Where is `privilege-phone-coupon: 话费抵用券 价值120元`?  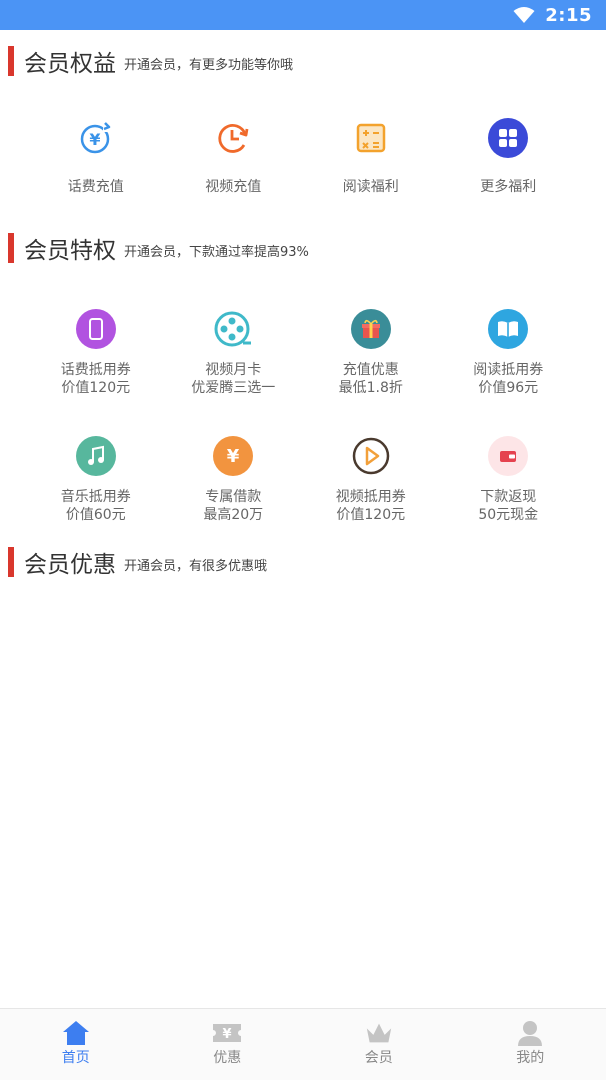 privilege-phone-coupon: 话费抵用券 价值120元 is located at coordinates (96, 353).